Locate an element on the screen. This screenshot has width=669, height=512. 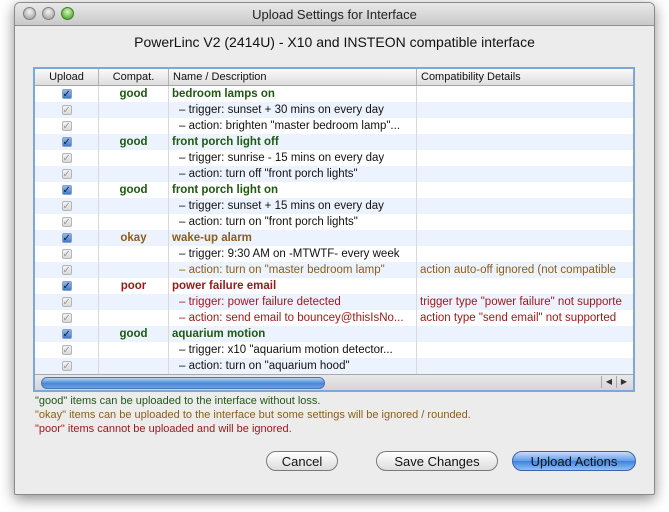
table-row: – trigger: sunset + 15 mins on every day is located at coordinates (334, 206).